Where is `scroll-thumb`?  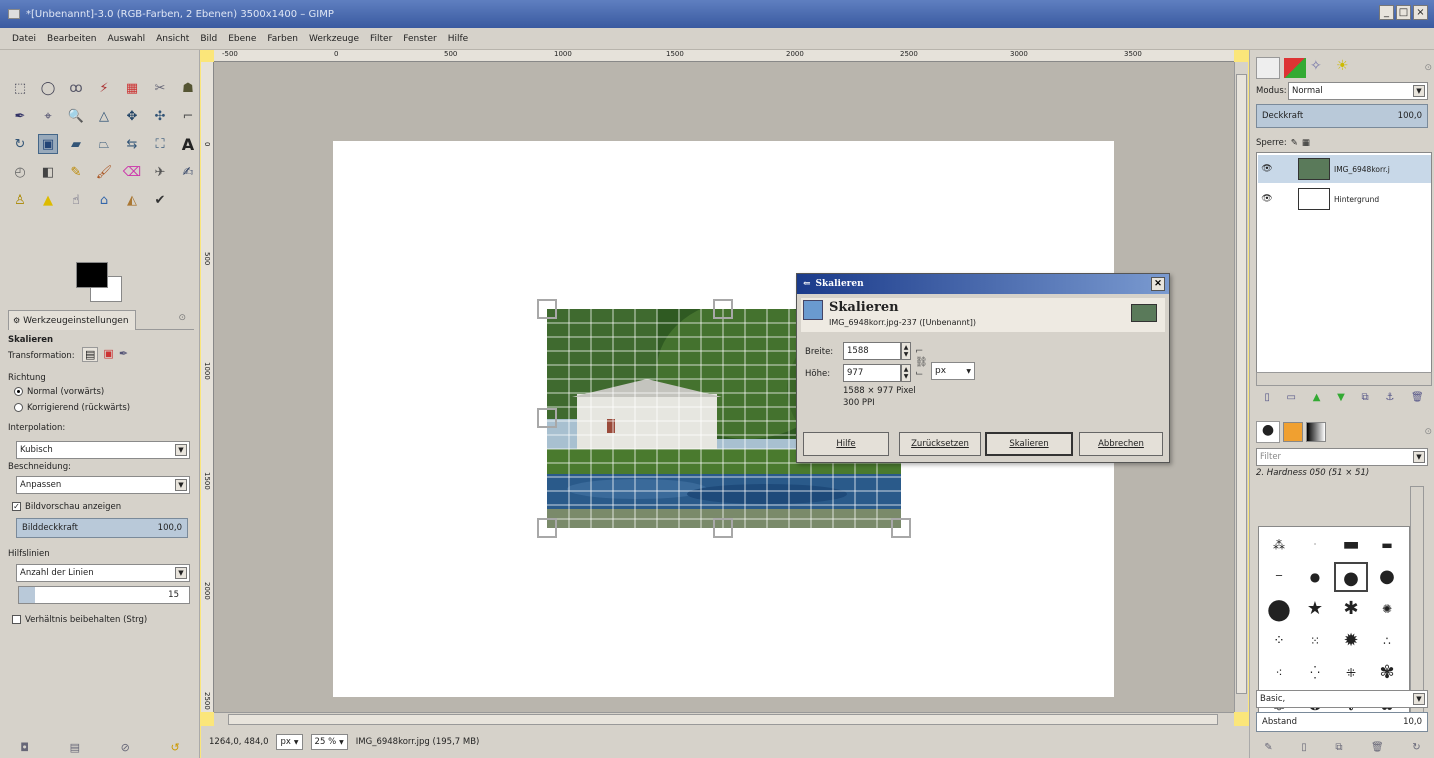
scroll-thumb is located at coordinates (1241, 384).